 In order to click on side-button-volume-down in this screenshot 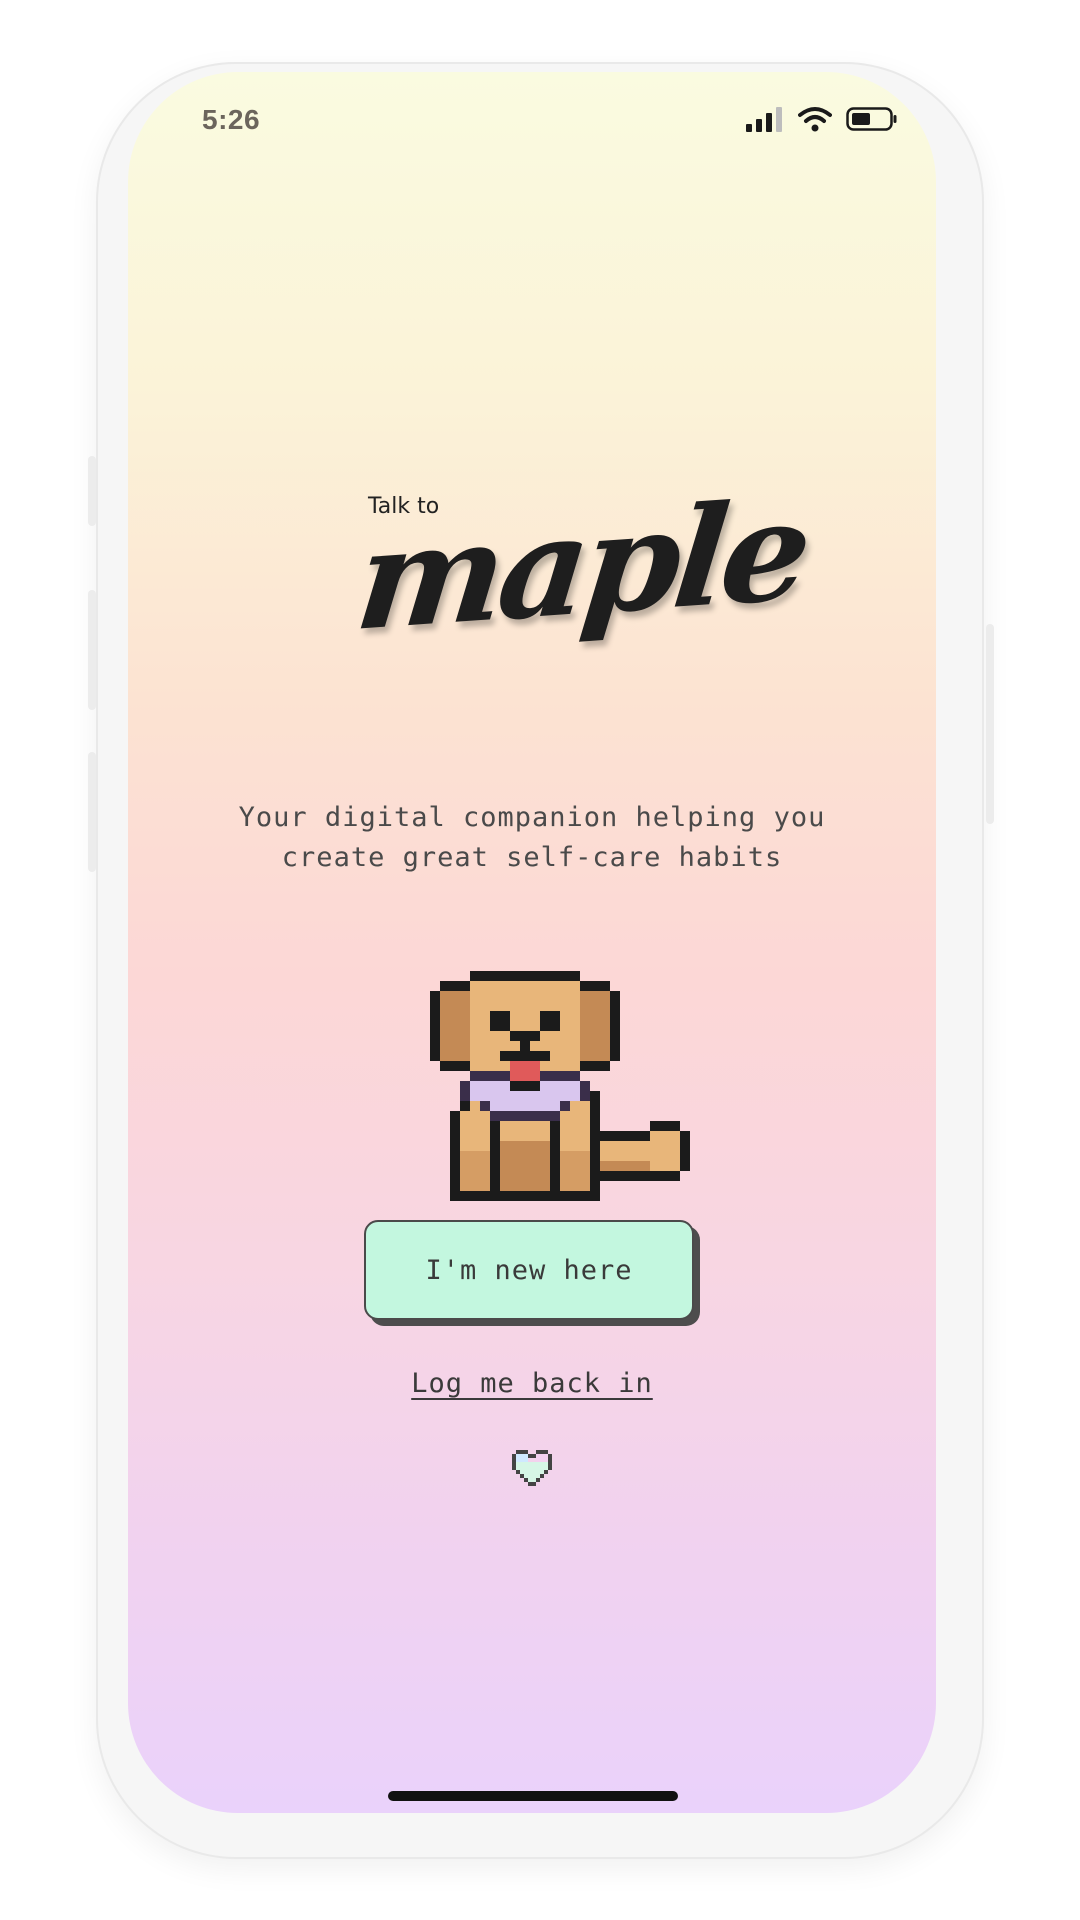, I will do `click(92, 812)`.